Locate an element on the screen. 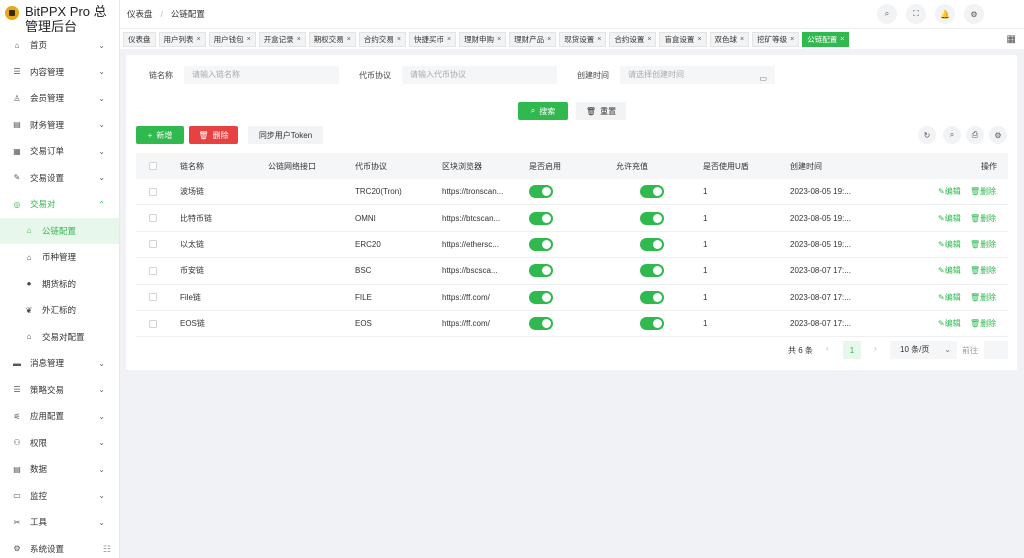 Image resolution: width=1024 pixels, height=558 pixels. sidebar-subitem-2: ● 期货标的 is located at coordinates (59, 284).